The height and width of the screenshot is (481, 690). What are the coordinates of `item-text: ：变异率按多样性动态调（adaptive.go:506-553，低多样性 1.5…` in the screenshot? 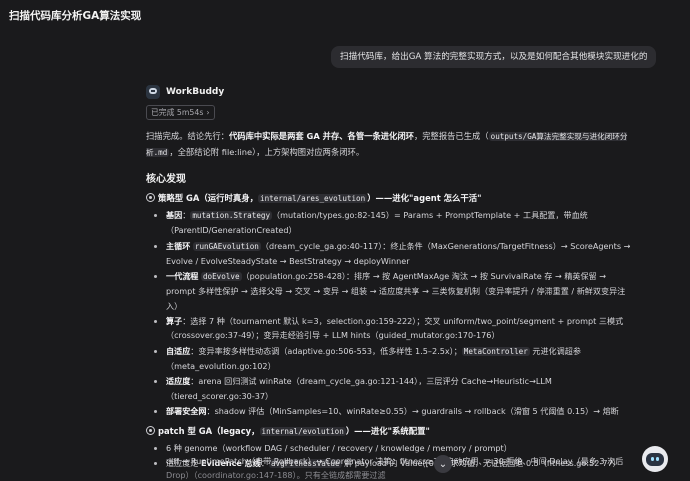 It's located at (326, 350).